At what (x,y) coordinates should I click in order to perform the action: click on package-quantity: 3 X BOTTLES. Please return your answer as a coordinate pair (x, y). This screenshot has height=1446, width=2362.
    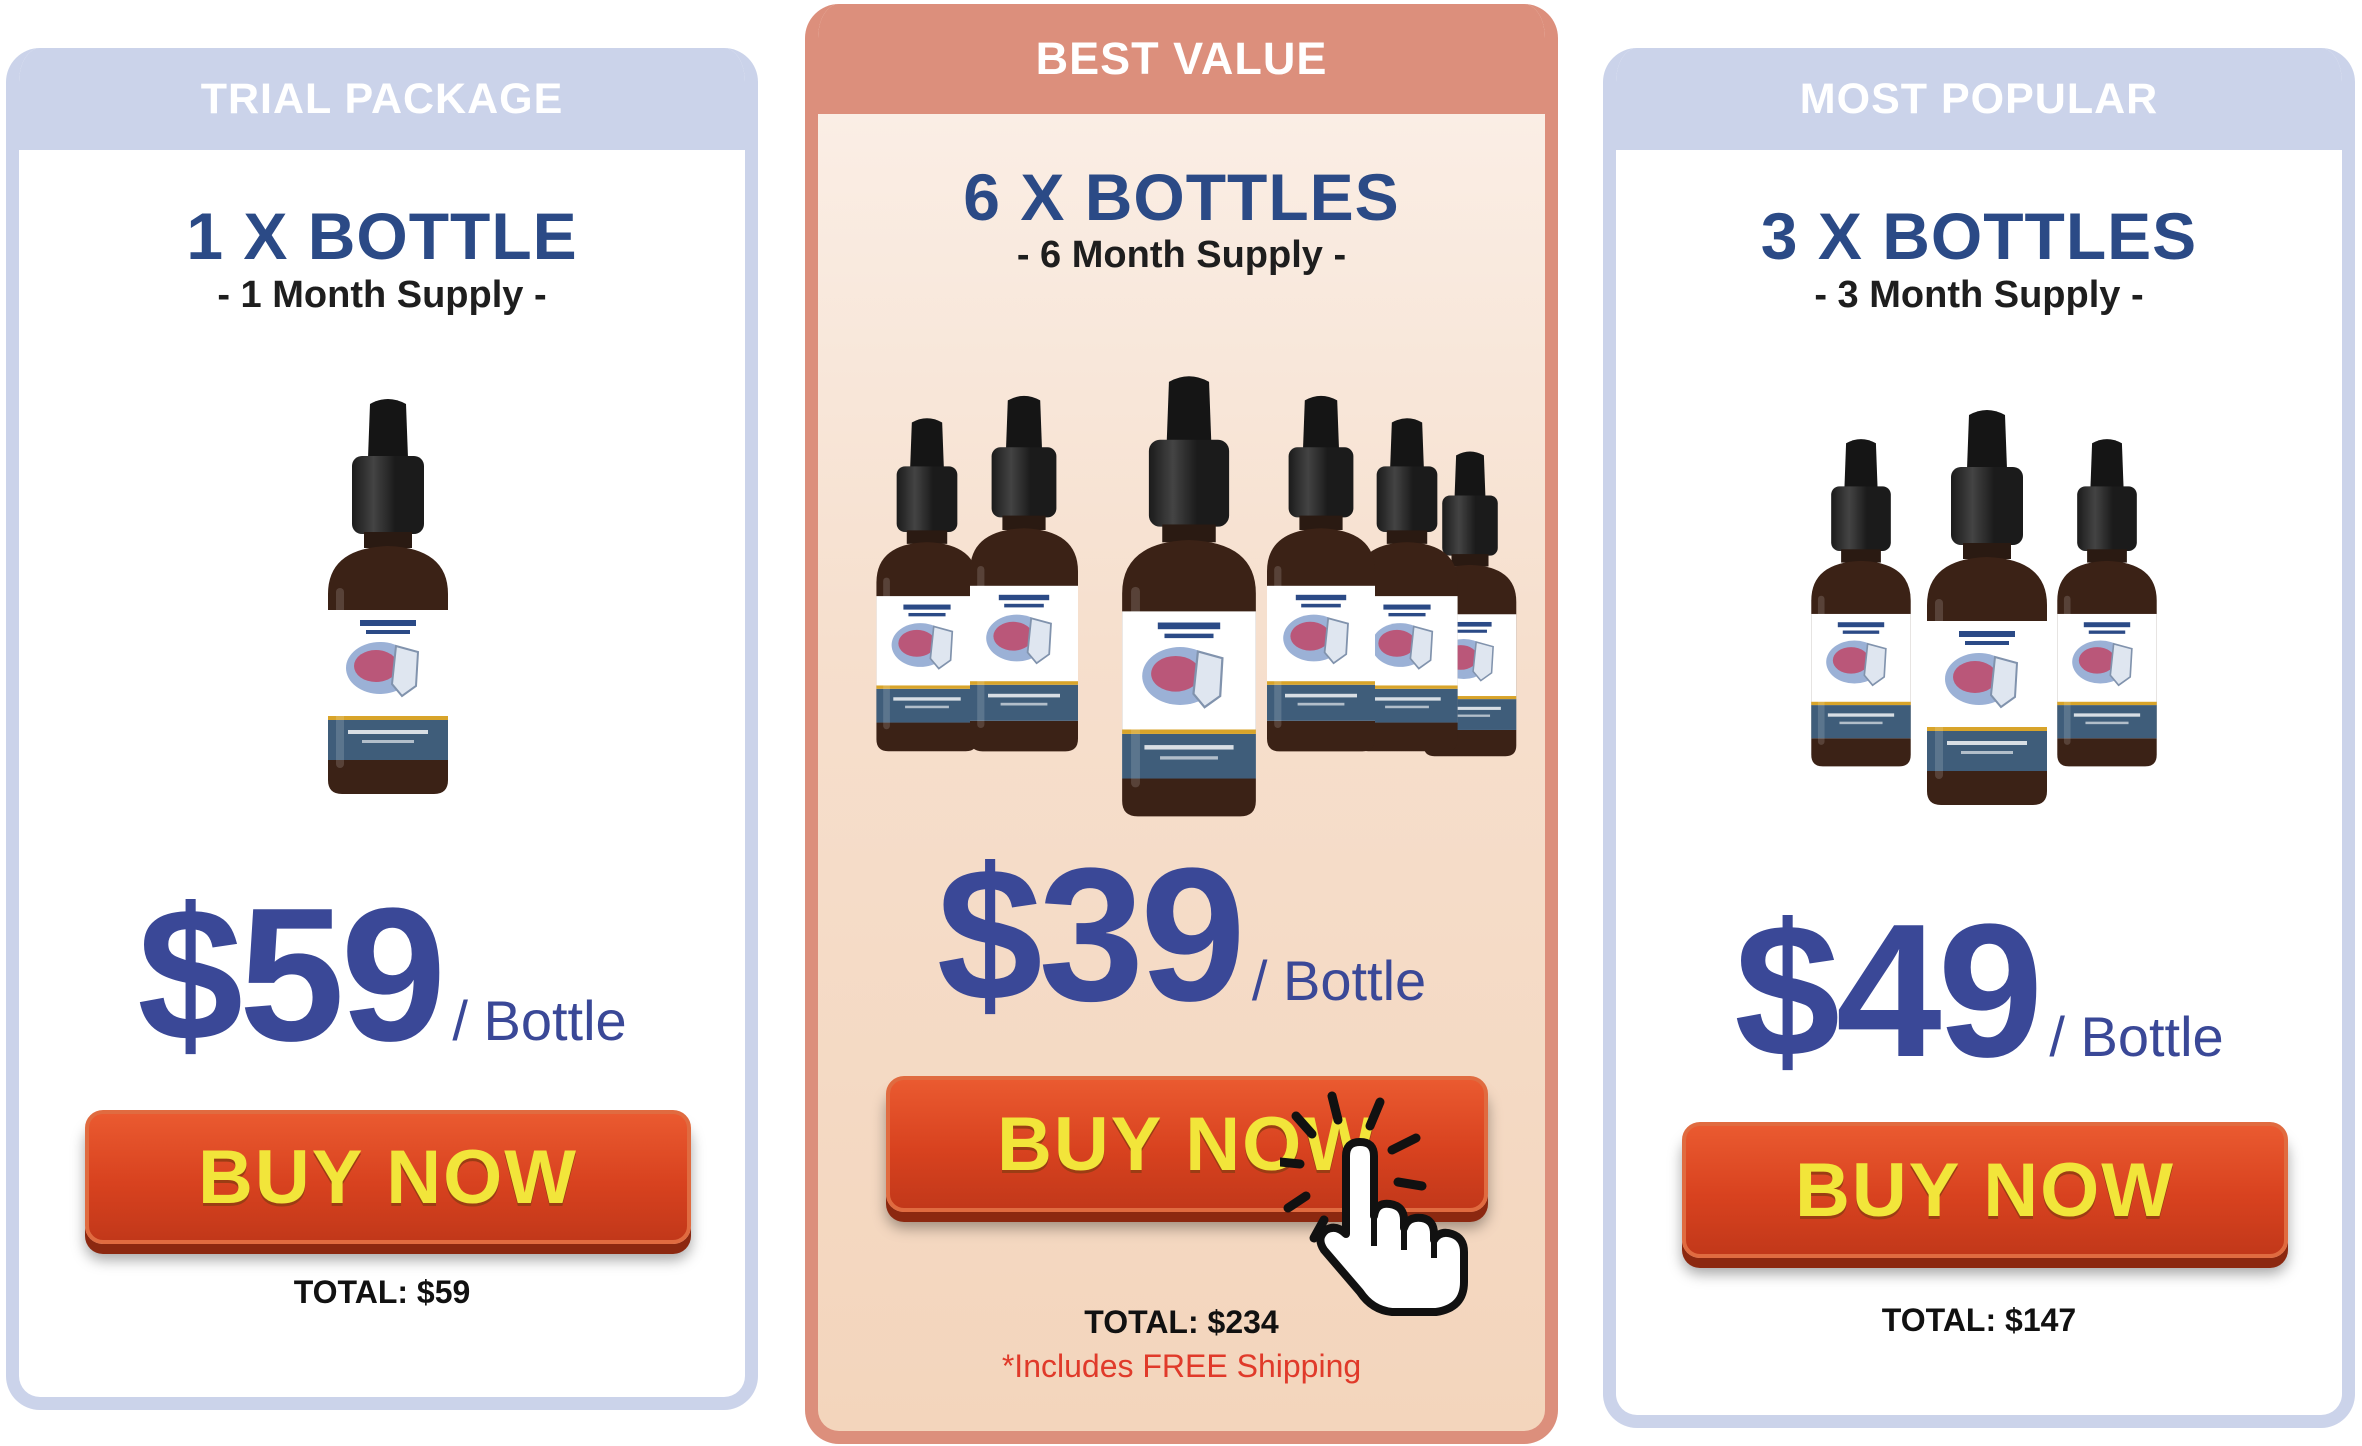
    Looking at the image, I should click on (1979, 236).